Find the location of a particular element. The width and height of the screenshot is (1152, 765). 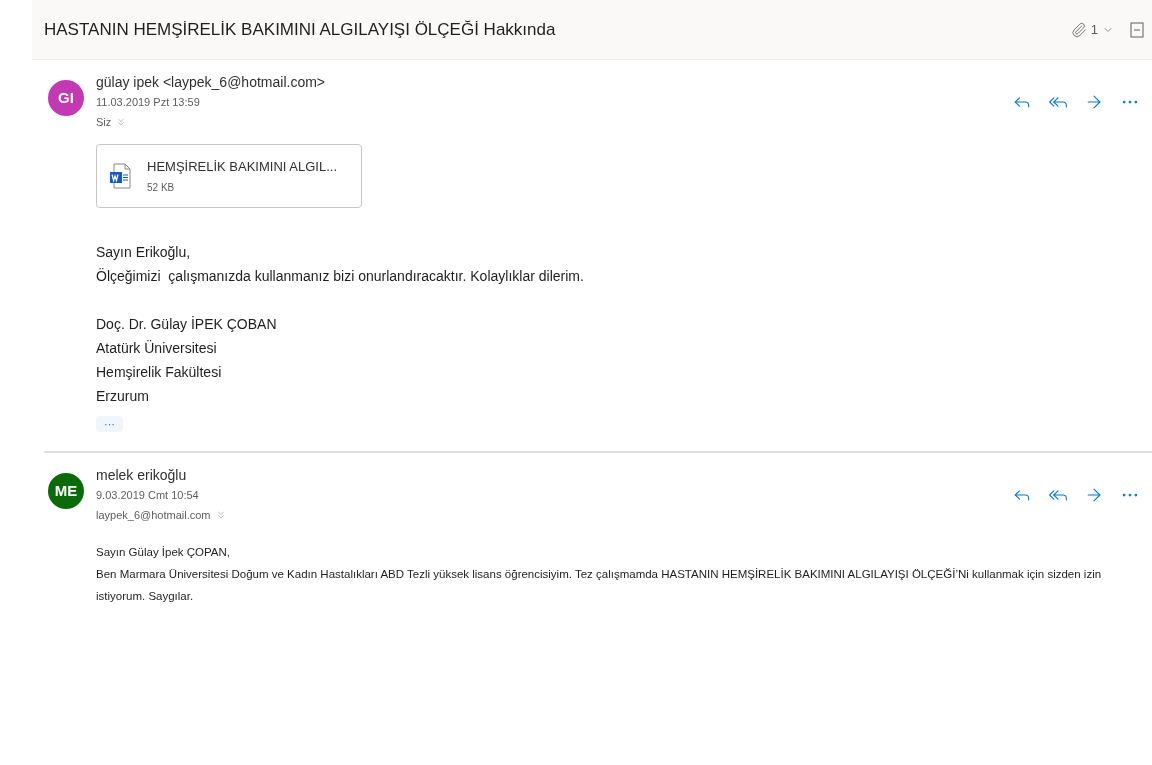

avatar: ME is located at coordinates (66, 491).